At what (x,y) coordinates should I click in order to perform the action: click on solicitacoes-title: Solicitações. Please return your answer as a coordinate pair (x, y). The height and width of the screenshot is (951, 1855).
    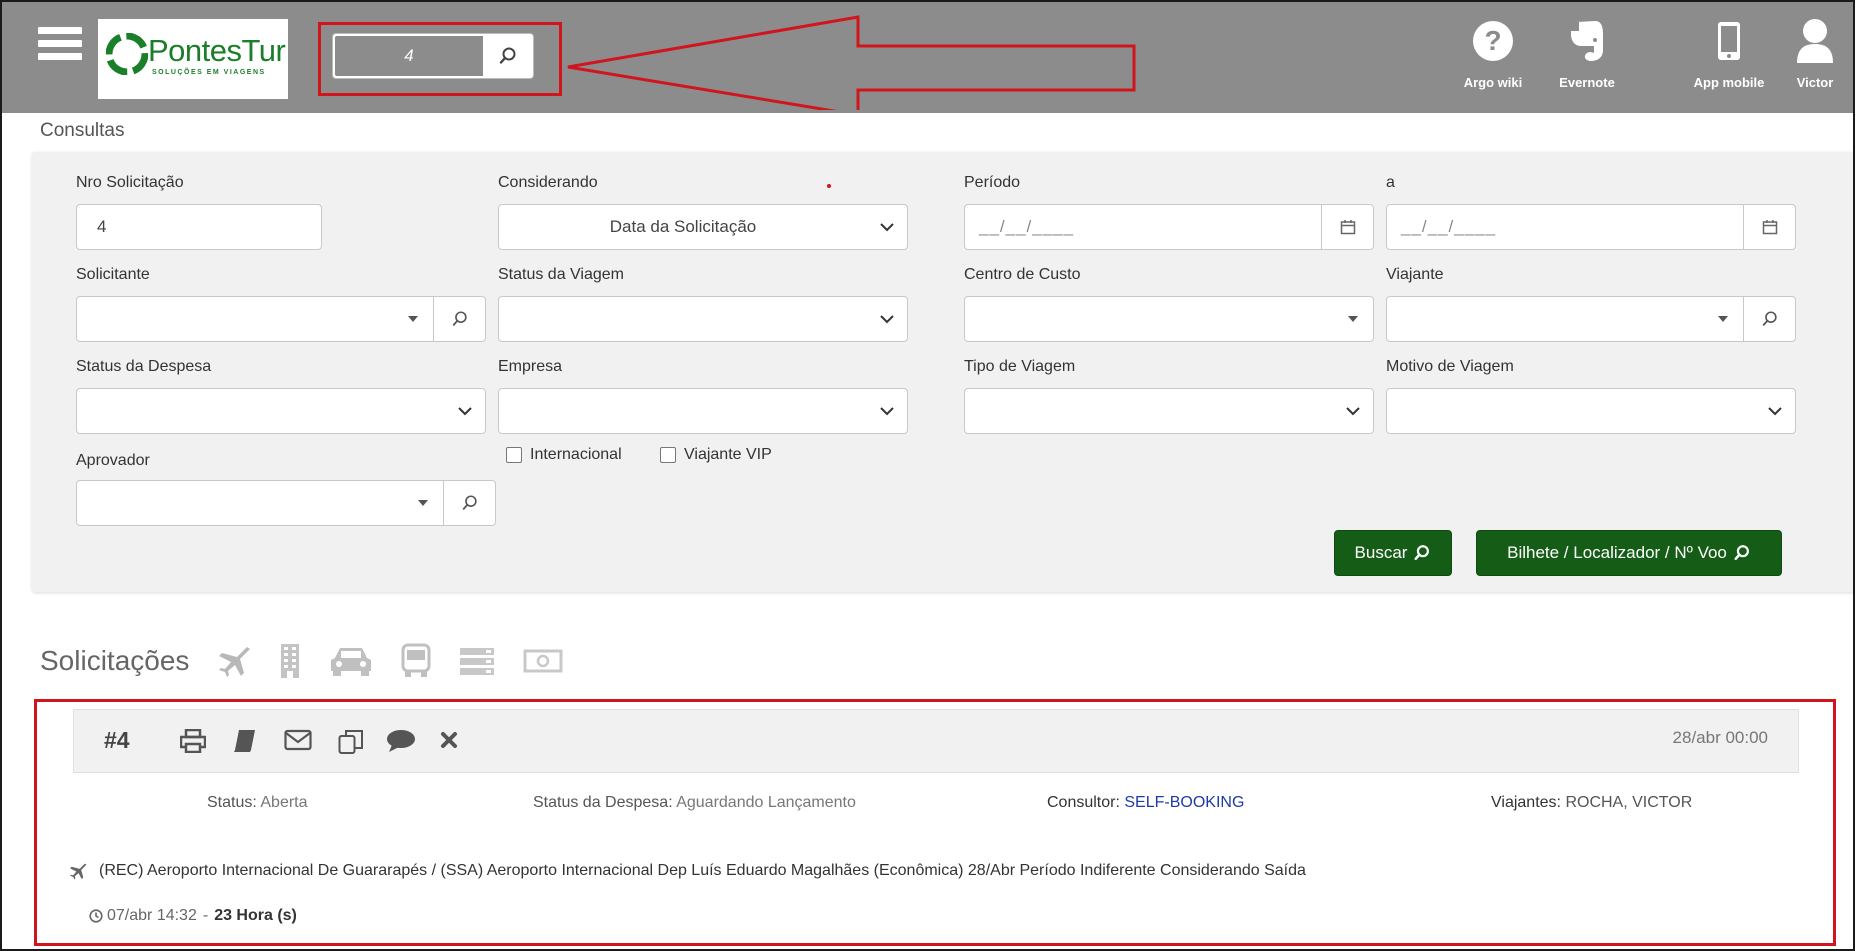
    Looking at the image, I should click on (115, 660).